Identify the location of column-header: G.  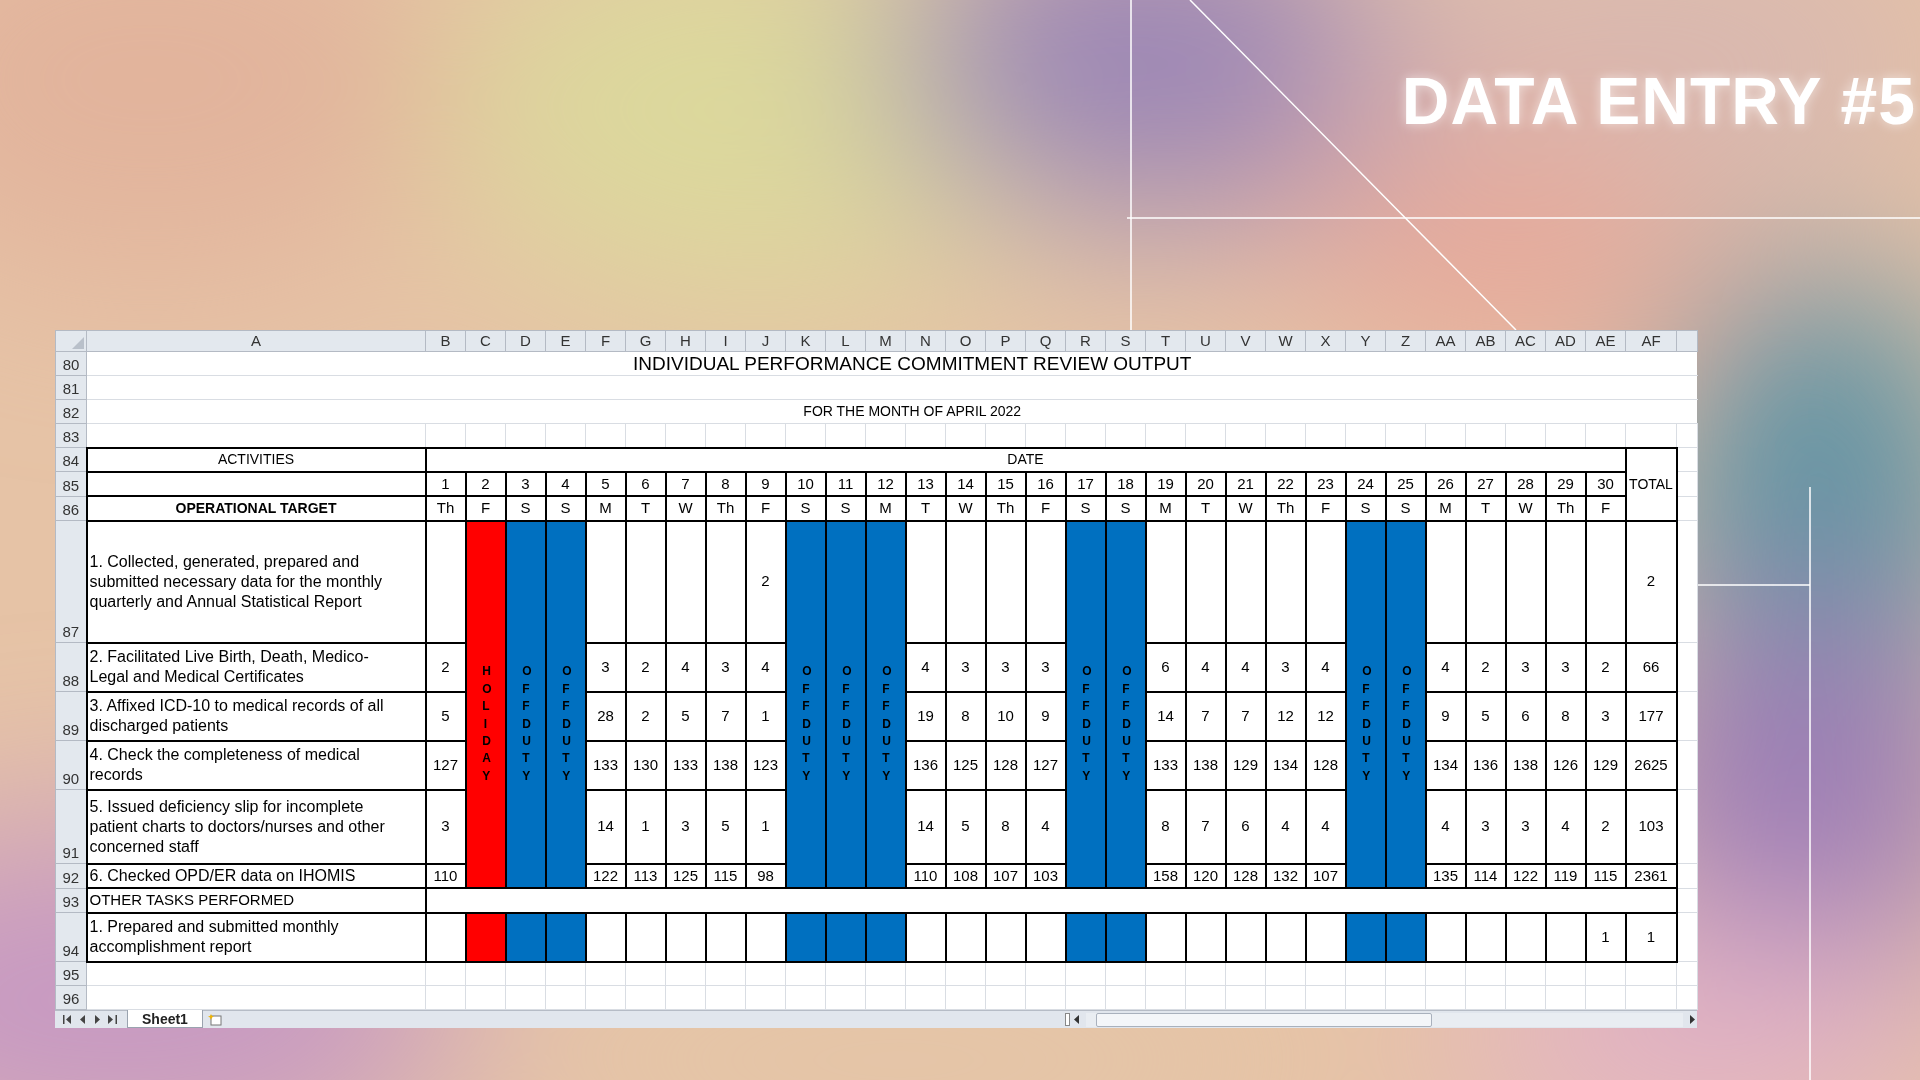
(645, 341).